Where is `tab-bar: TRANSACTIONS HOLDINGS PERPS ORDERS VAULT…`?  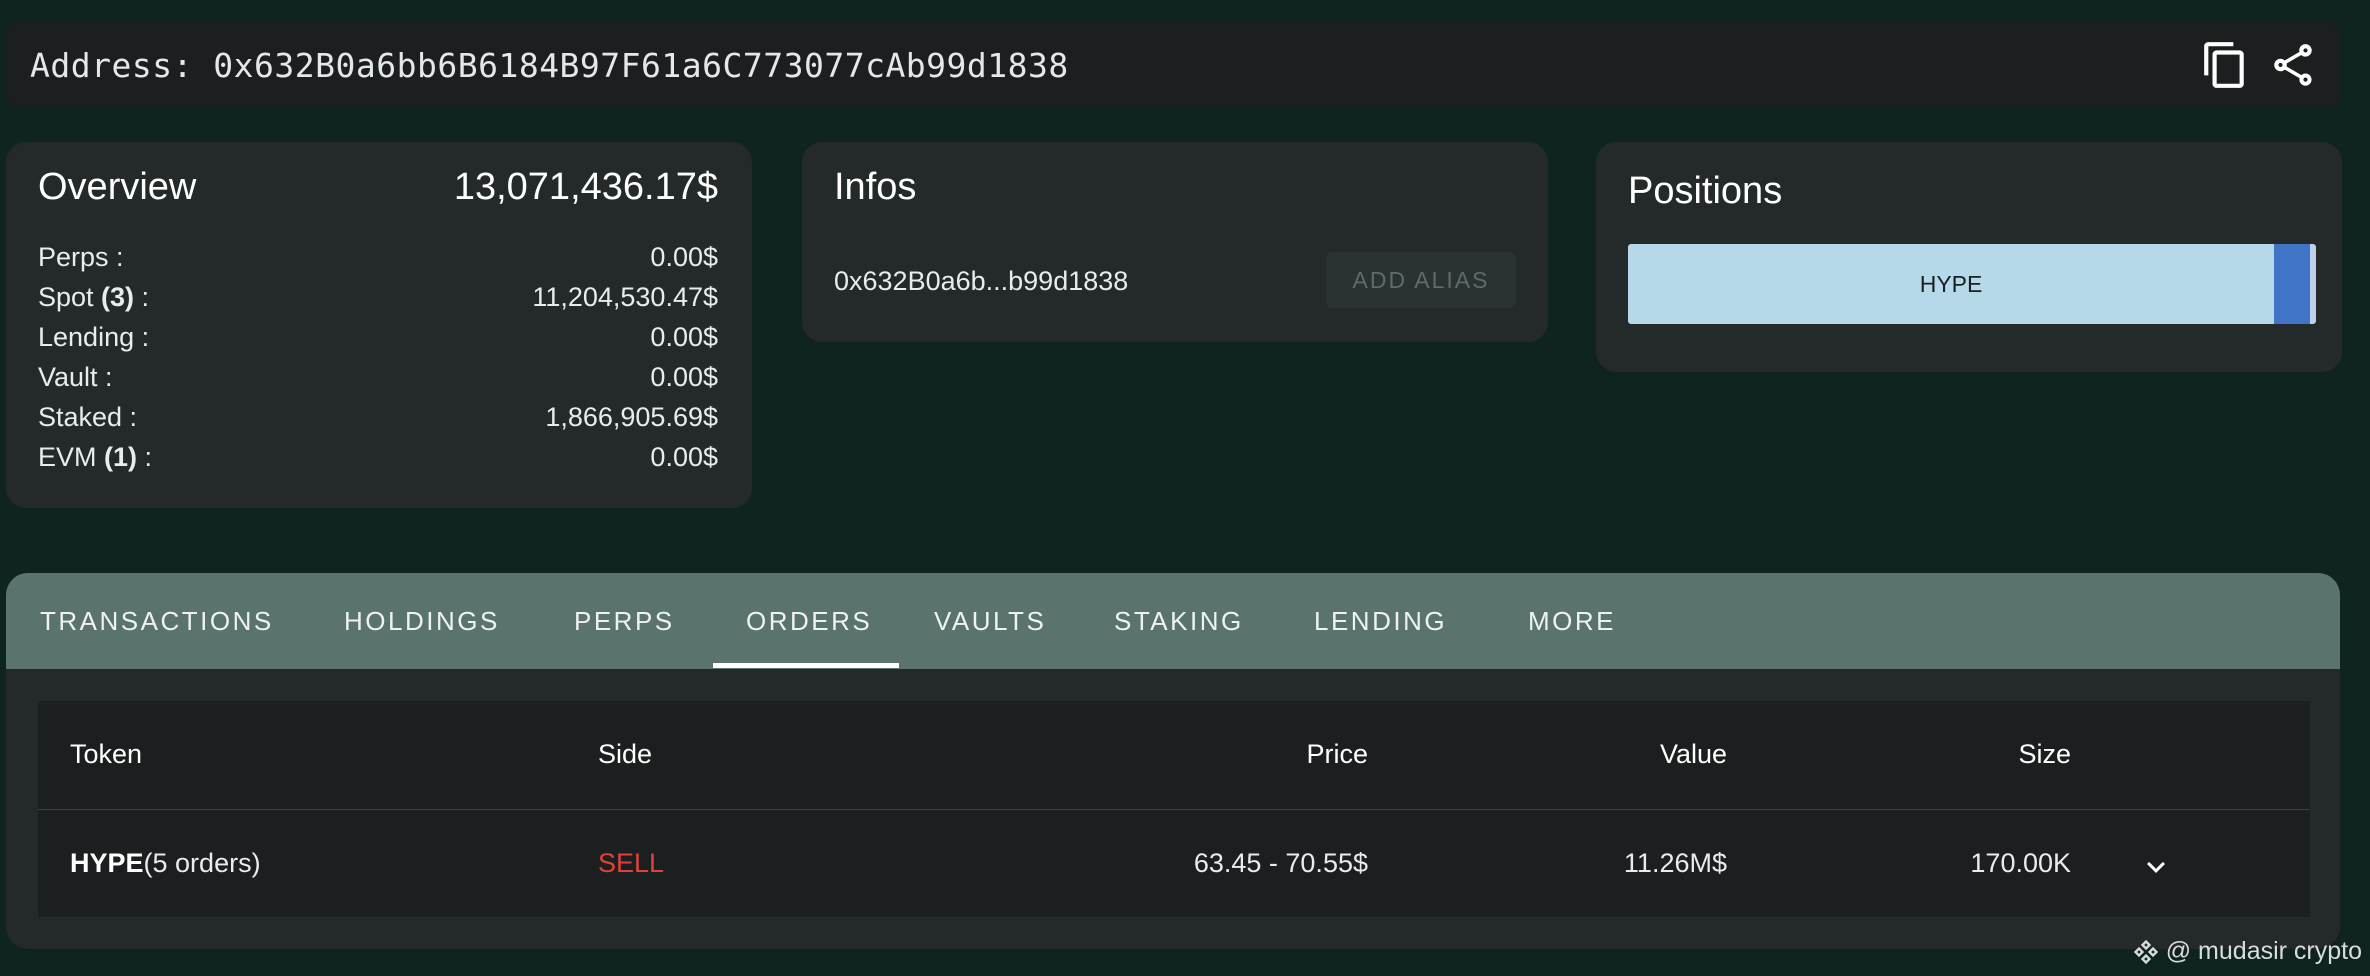
tab-bar: TRANSACTIONS HOLDINGS PERPS ORDERS VAULT… is located at coordinates (1173, 621).